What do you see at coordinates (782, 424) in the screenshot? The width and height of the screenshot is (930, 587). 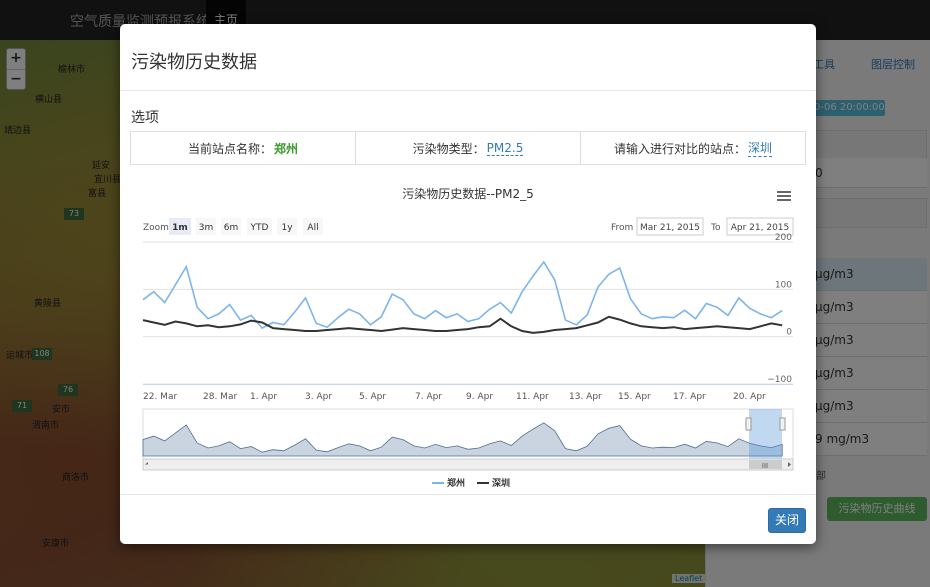 I see `navigator-right-handle` at bounding box center [782, 424].